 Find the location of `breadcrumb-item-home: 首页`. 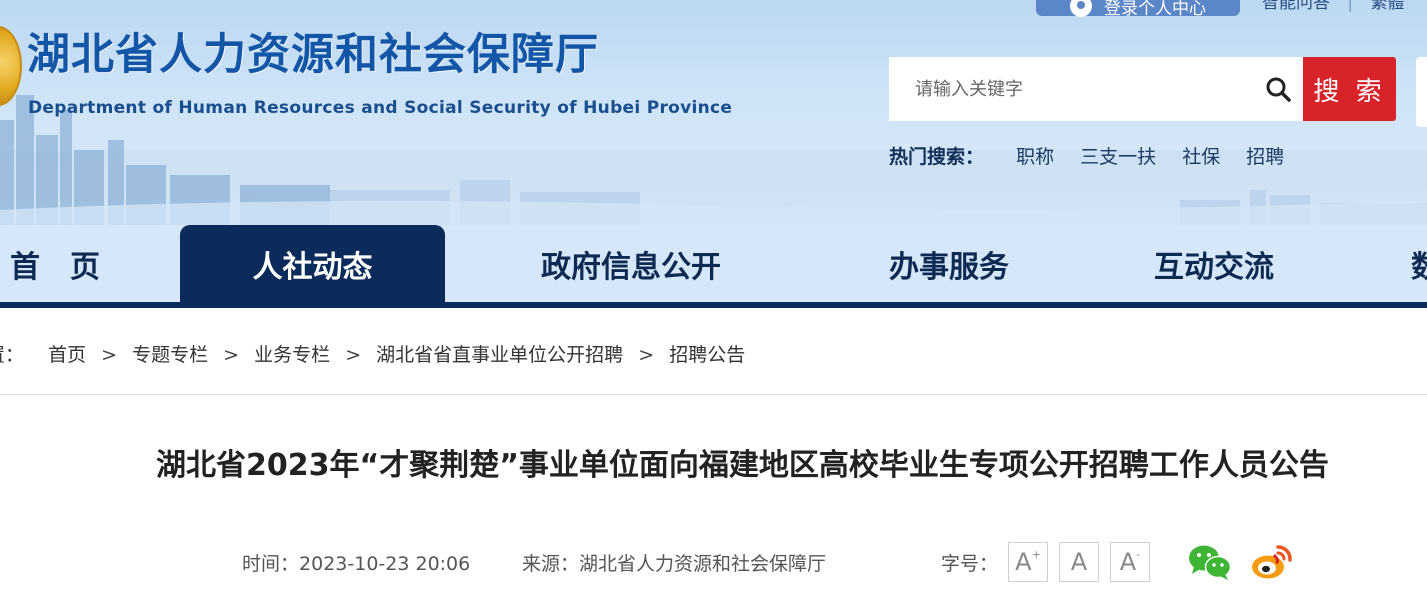

breadcrumb-item-home: 首页 is located at coordinates (67, 355).